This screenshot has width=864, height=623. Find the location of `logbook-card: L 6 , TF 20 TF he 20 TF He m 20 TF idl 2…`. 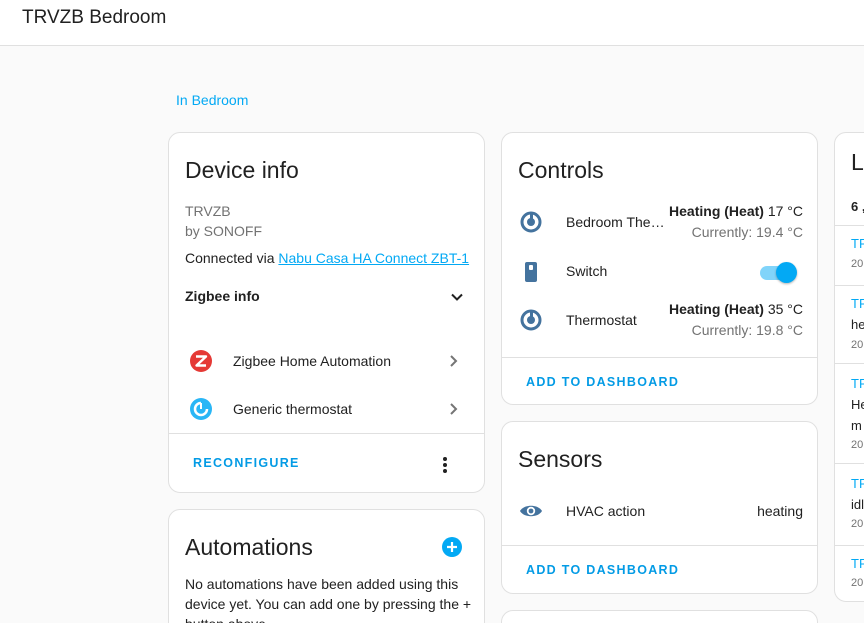

logbook-card: L 6 , TF 20 TF he 20 TF He m 20 TF idl 2… is located at coordinates (849, 367).